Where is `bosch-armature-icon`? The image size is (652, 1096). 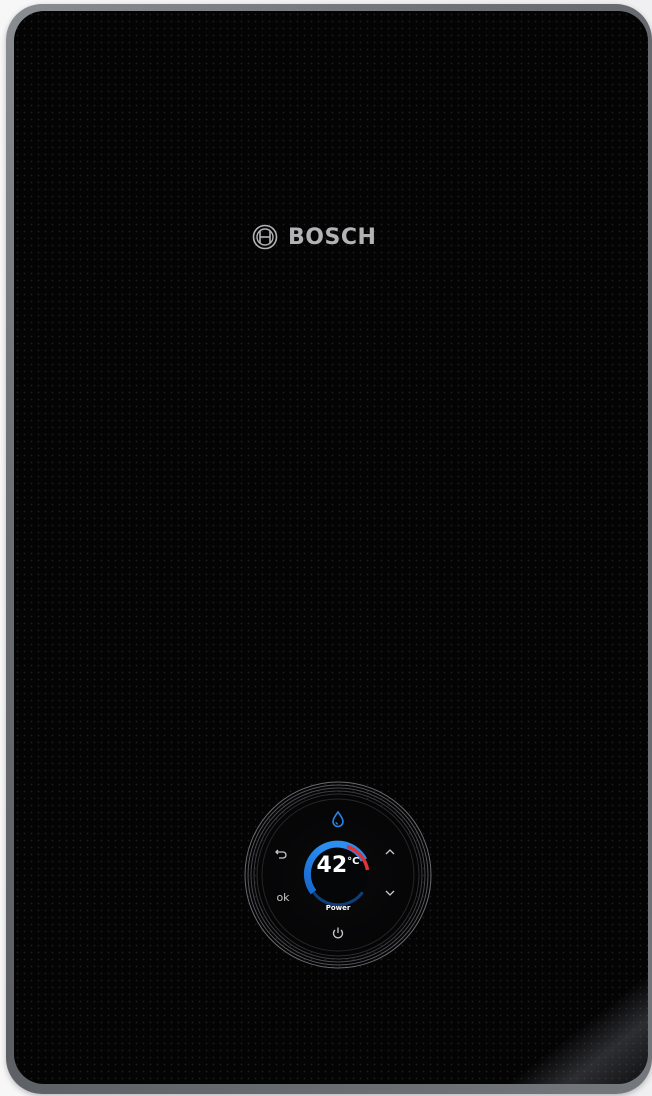
bosch-armature-icon is located at coordinates (265, 237).